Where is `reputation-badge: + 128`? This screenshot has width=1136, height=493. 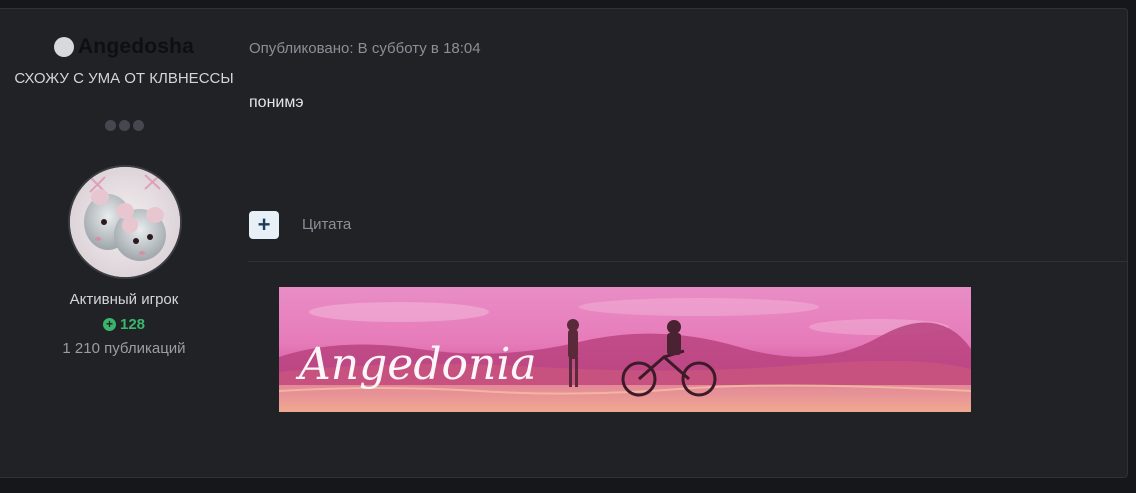
reputation-badge: + 128 is located at coordinates (124, 324).